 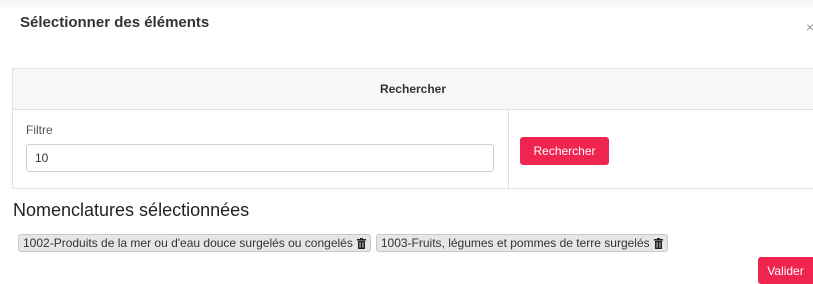 What do you see at coordinates (260, 158) in the screenshot?
I see `filter-input` at bounding box center [260, 158].